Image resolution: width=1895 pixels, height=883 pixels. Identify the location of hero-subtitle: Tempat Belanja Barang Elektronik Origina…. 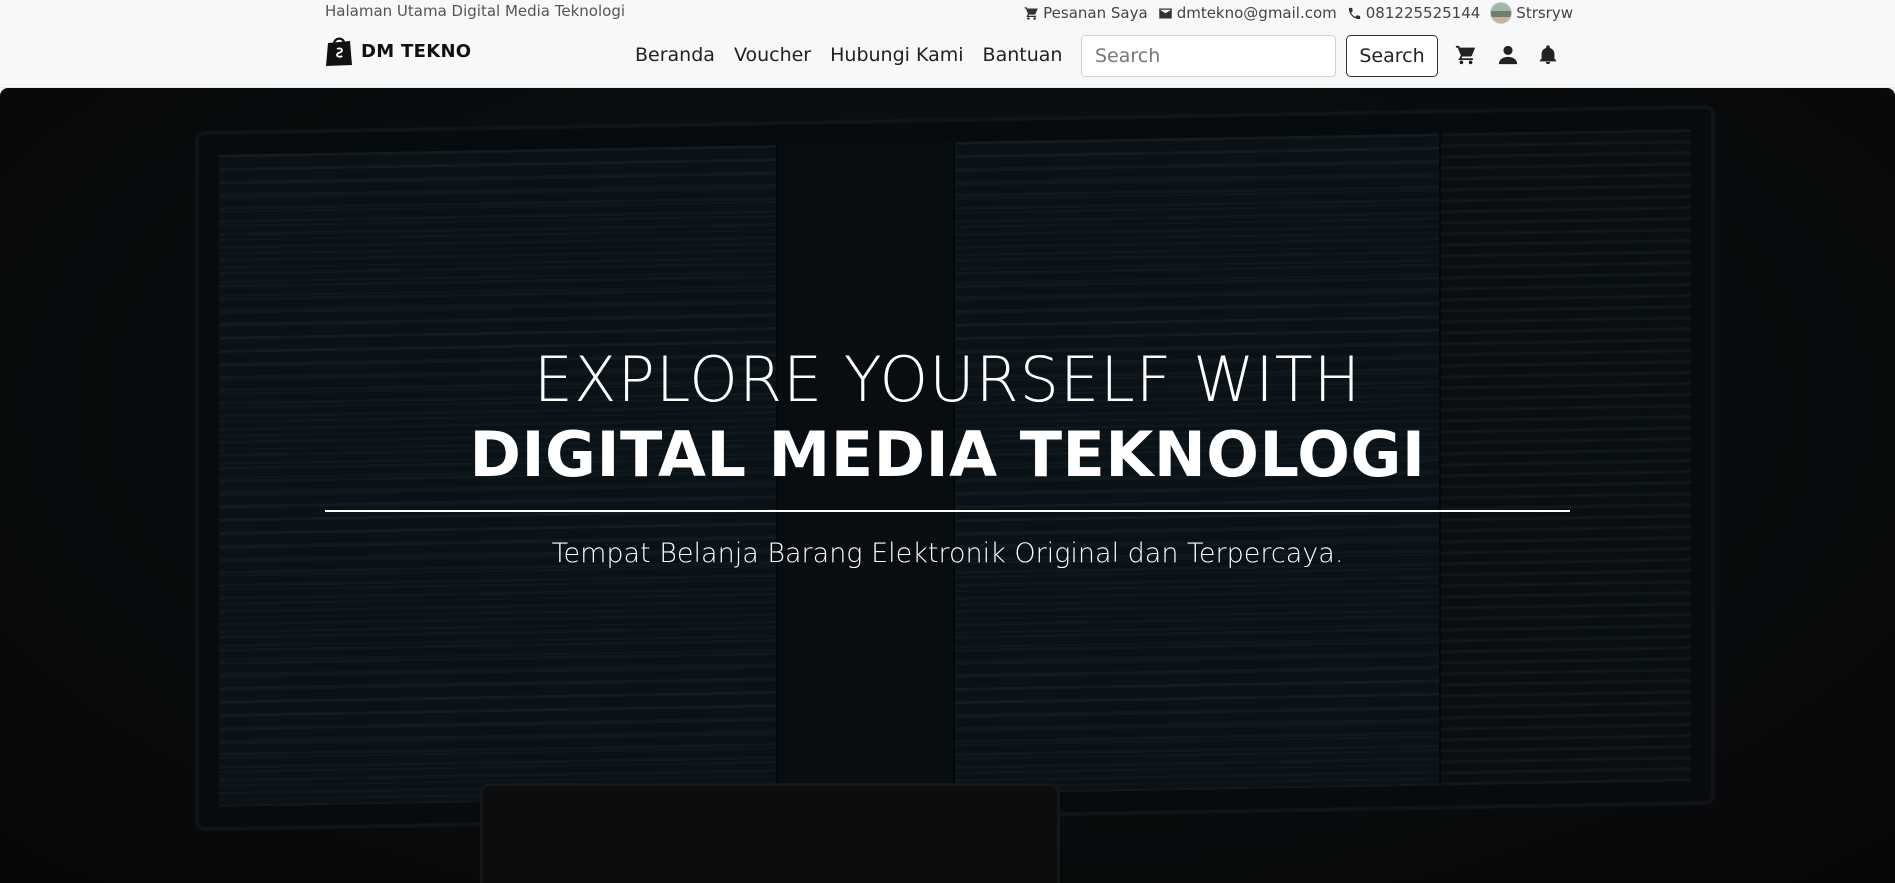
(947, 553).